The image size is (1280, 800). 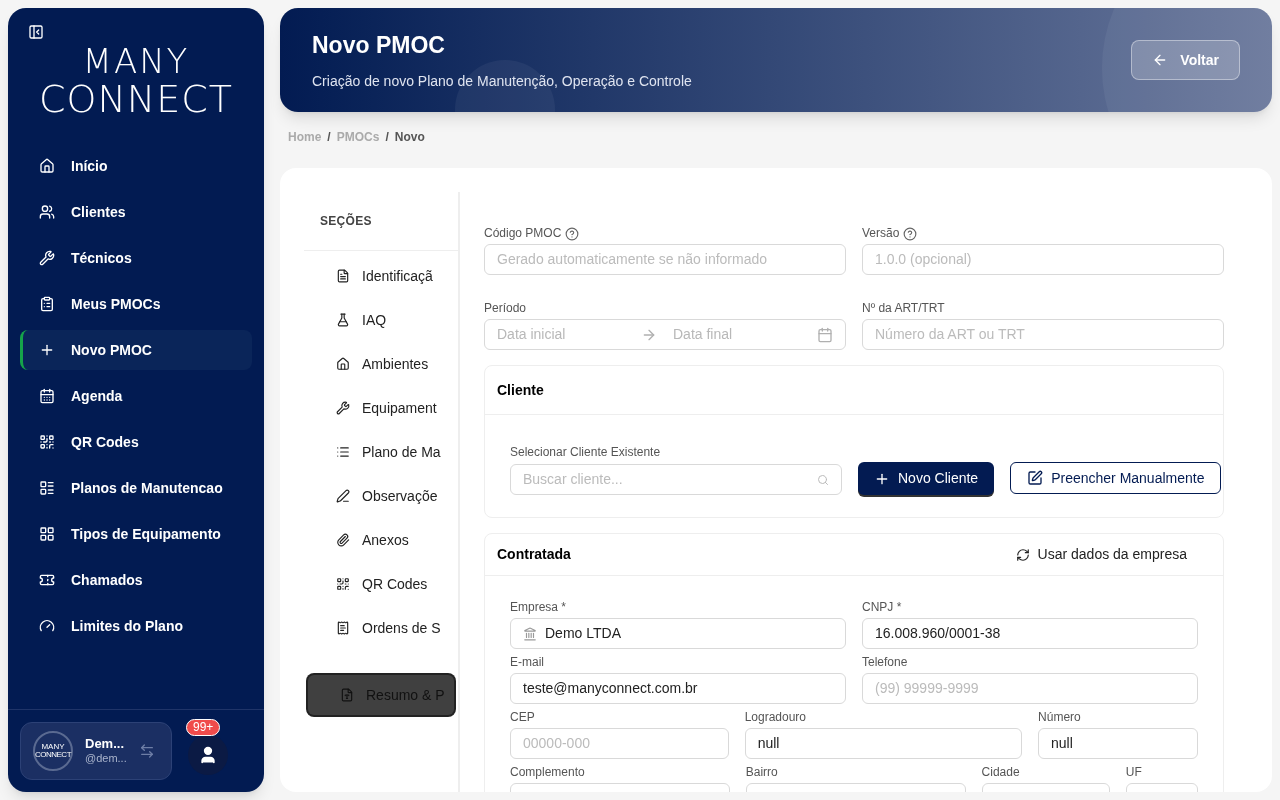 I want to click on user-button, so click(x=208, y=755).